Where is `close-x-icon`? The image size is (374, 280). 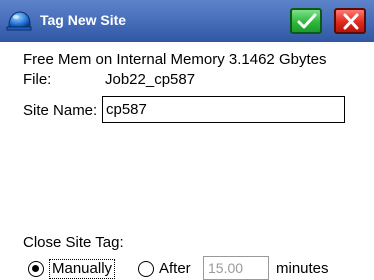
close-x-icon is located at coordinates (351, 21).